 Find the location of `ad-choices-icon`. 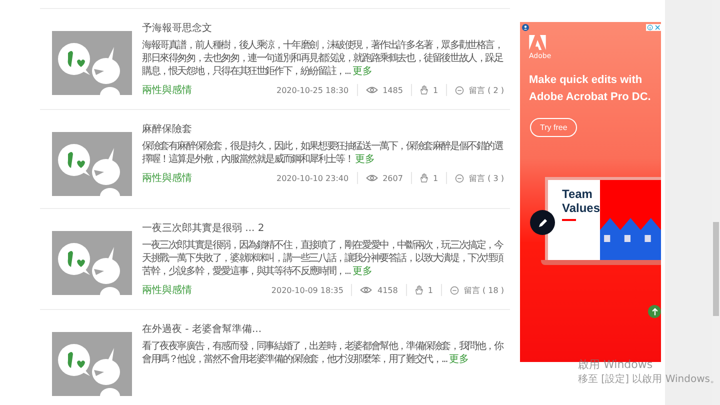

ad-choices-icon is located at coordinates (653, 27).